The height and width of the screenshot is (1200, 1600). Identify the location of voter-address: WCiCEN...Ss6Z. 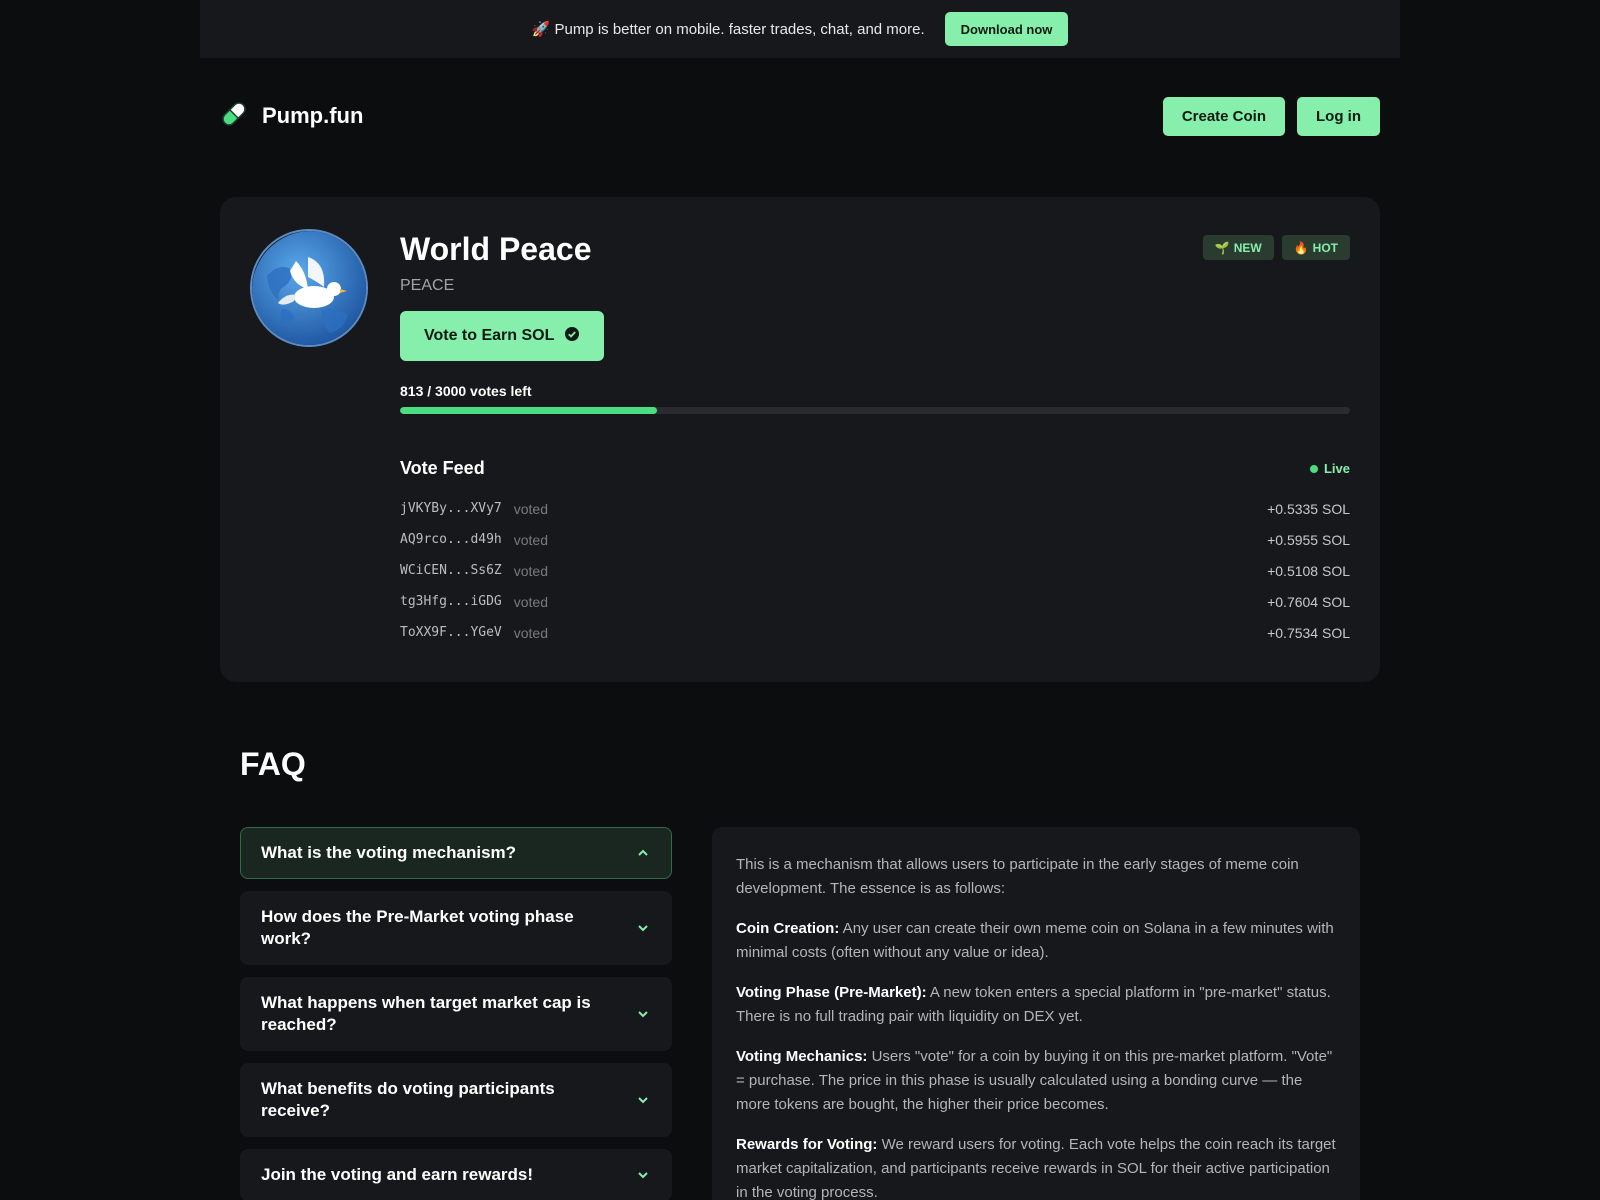
(451, 571).